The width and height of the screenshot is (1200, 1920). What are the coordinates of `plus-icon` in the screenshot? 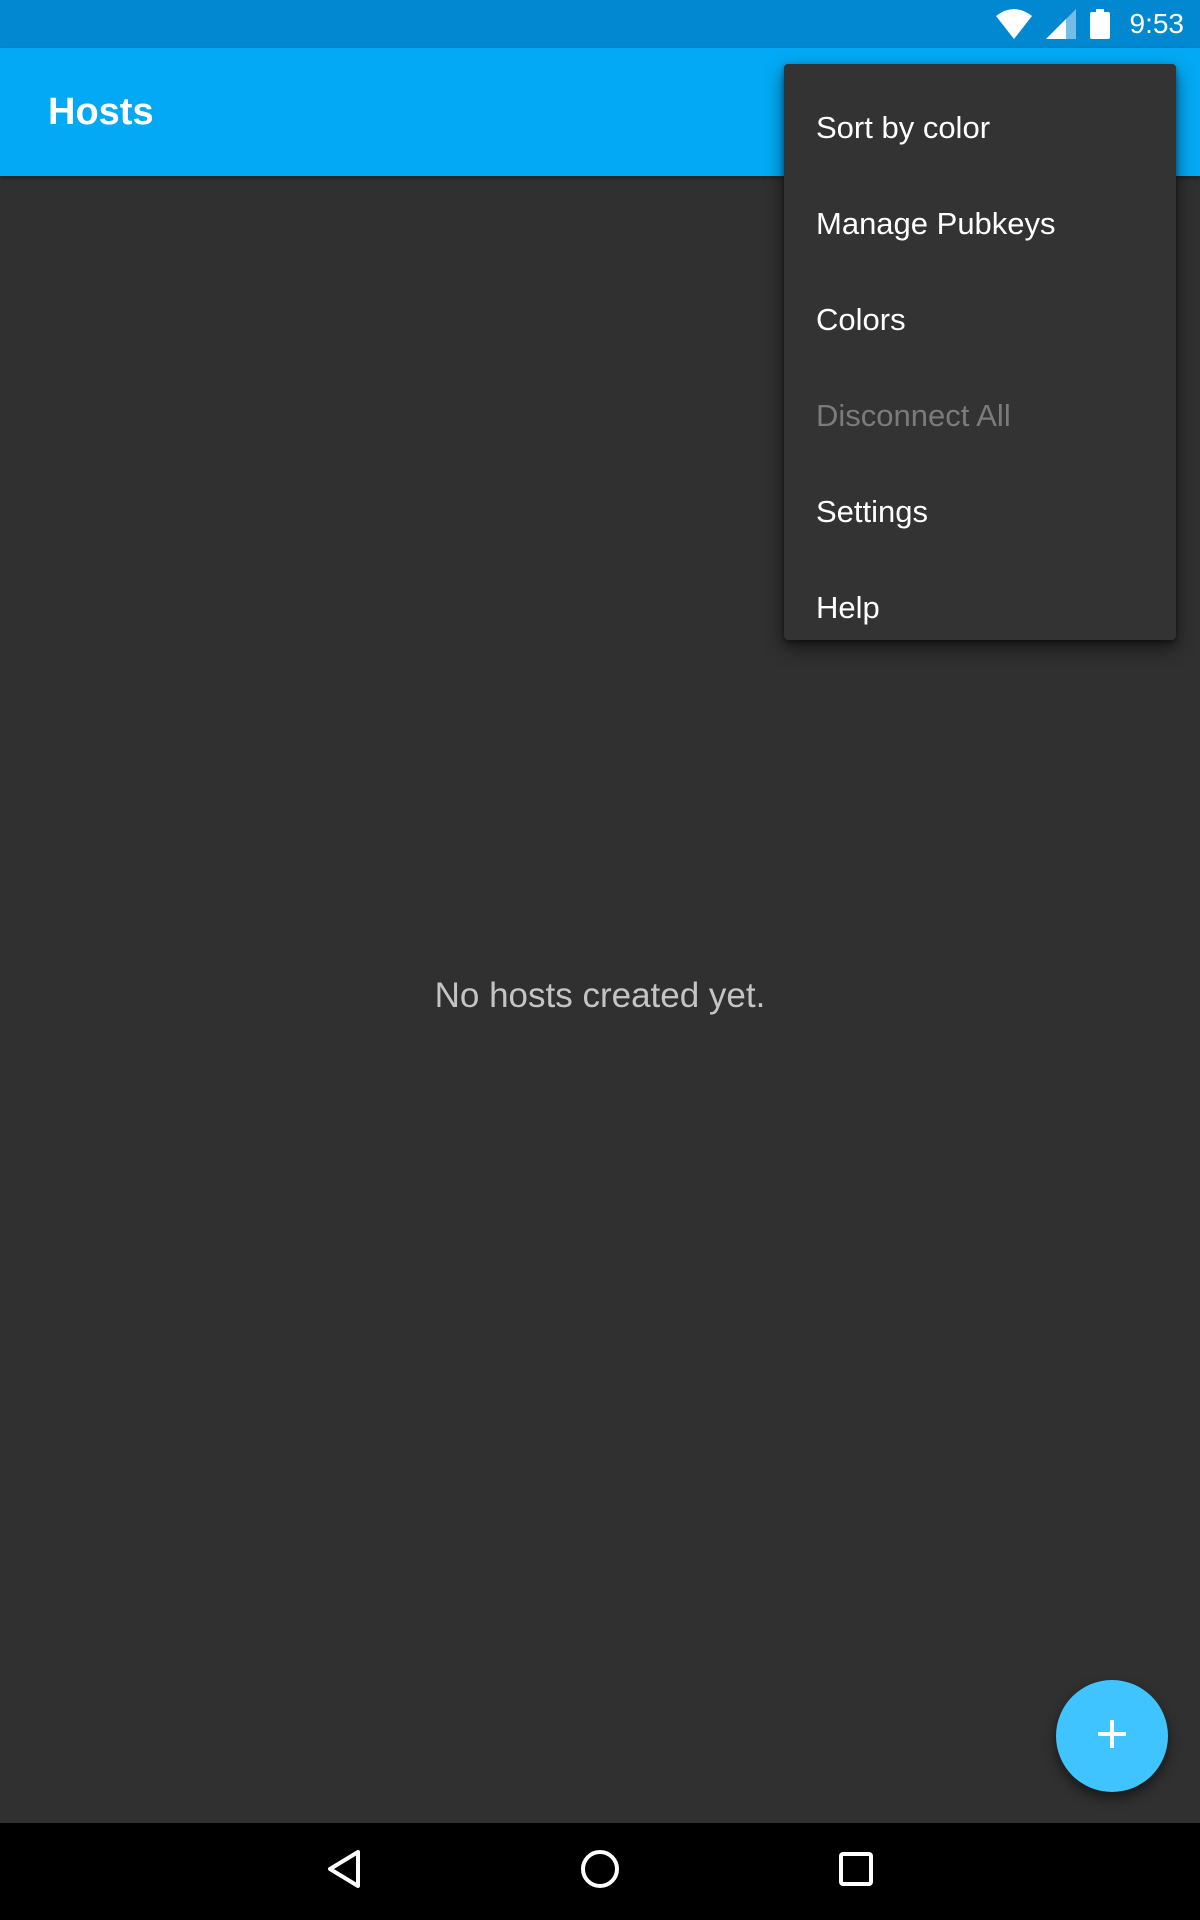 It's located at (1112, 1736).